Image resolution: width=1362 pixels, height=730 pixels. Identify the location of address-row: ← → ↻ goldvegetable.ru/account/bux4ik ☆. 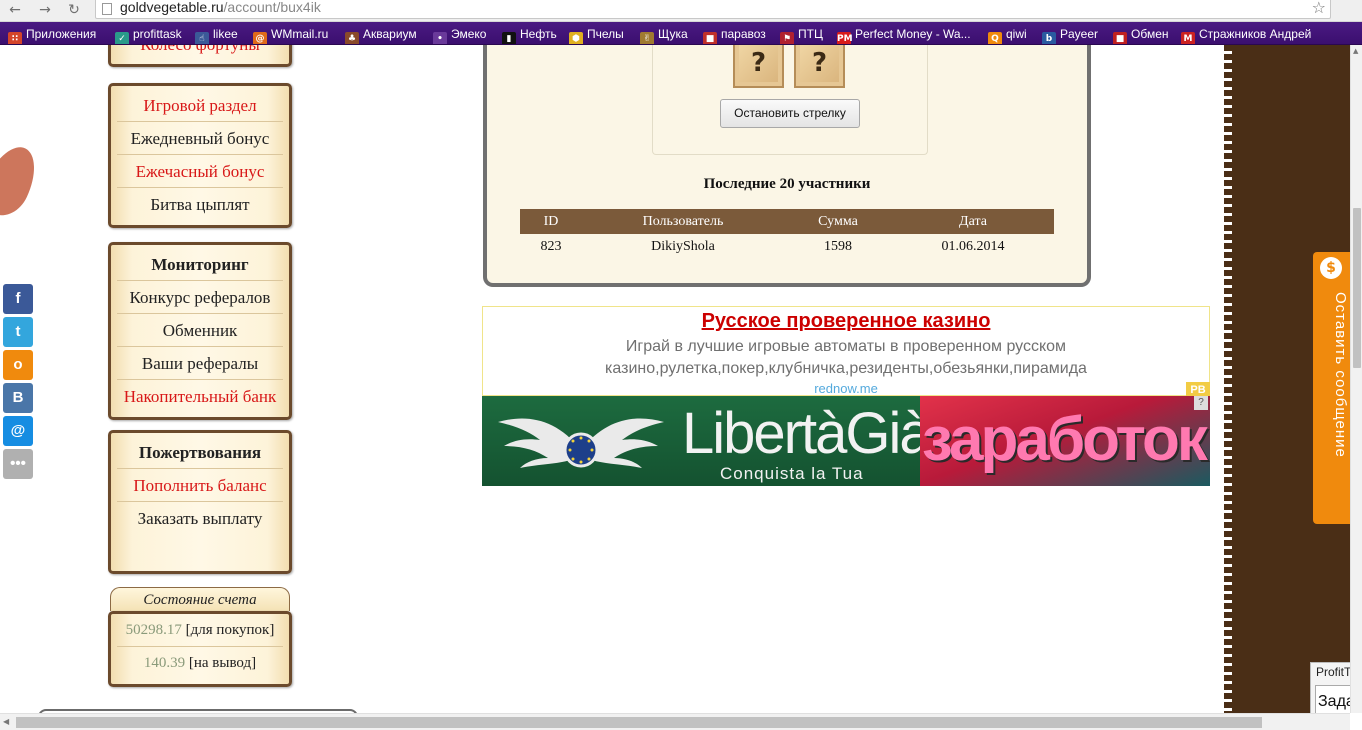
(681, 11).